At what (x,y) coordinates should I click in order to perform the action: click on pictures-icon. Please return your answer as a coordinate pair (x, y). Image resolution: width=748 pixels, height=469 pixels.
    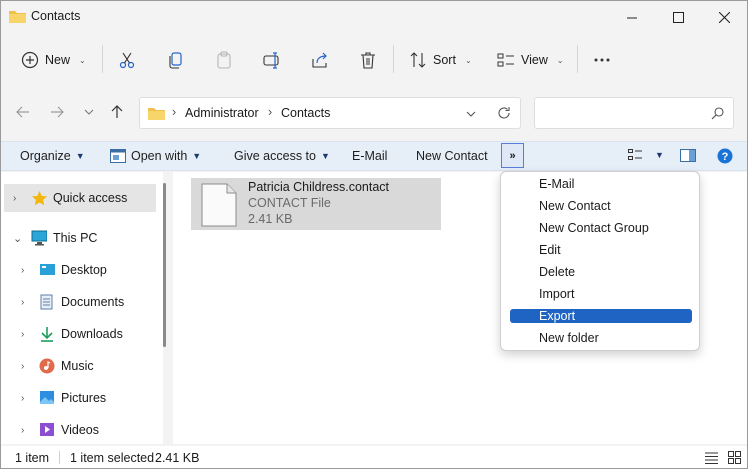
    Looking at the image, I should click on (47, 397).